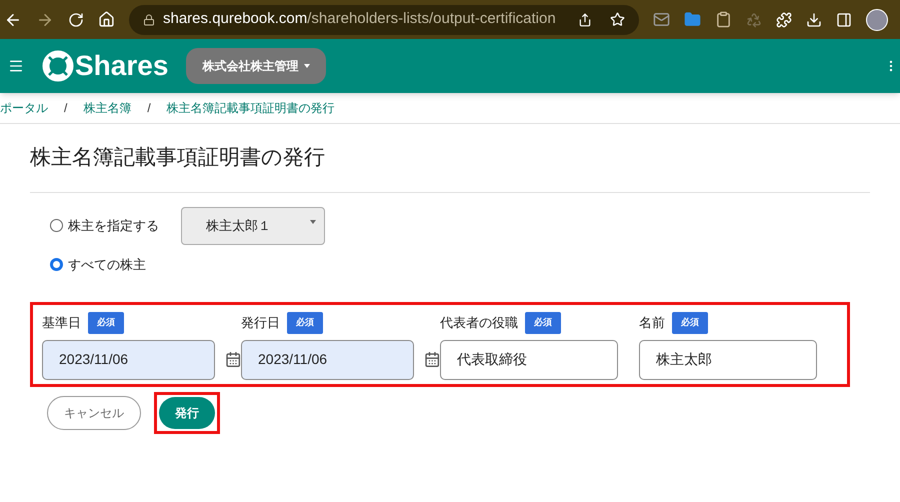  Describe the element at coordinates (61, 323) in the screenshot. I see `field-label: 基準日` at that location.